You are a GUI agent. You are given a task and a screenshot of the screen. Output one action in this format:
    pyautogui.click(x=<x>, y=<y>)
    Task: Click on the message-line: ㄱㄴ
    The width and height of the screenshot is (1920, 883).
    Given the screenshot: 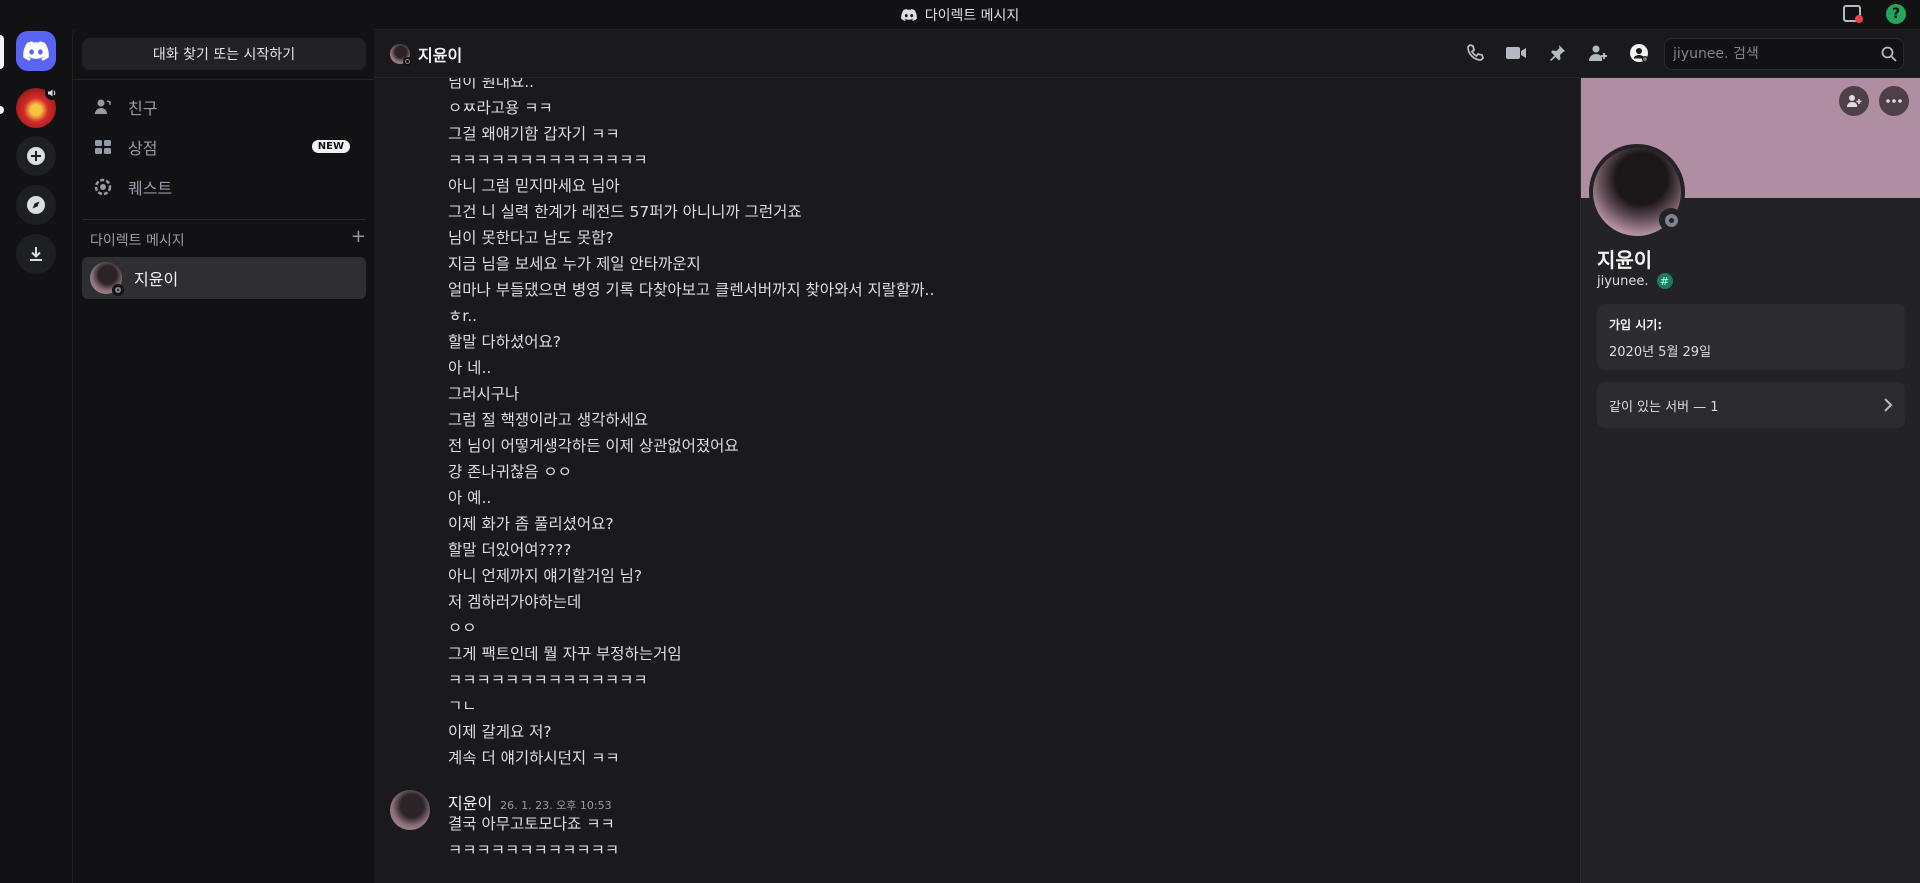 What is the action you would take?
    pyautogui.click(x=462, y=706)
    